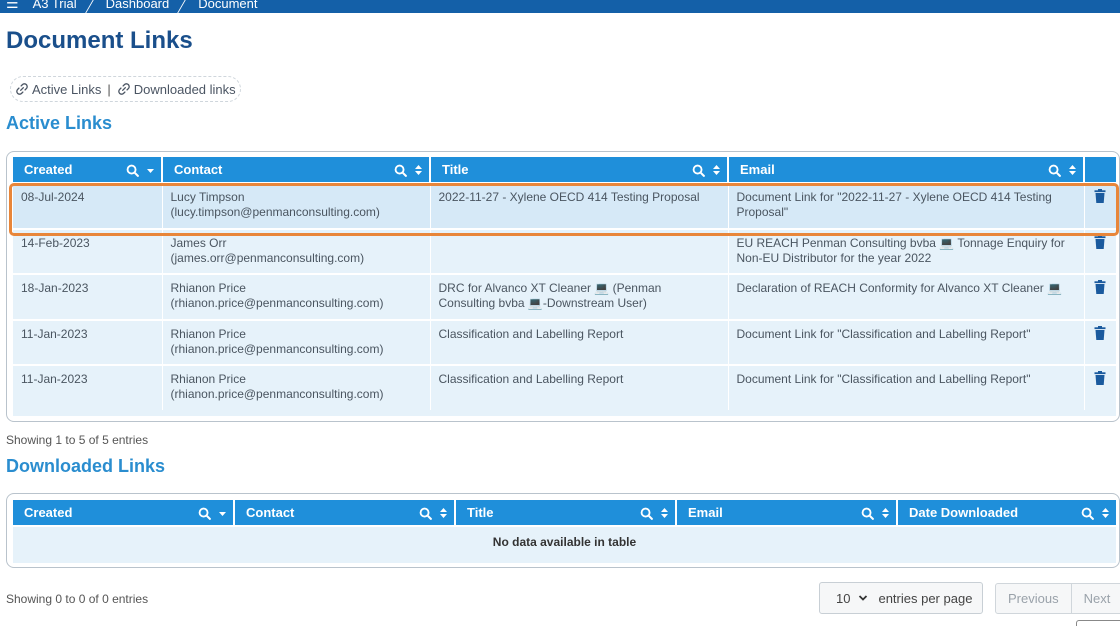  I want to click on page-size-value: 10, so click(843, 598).